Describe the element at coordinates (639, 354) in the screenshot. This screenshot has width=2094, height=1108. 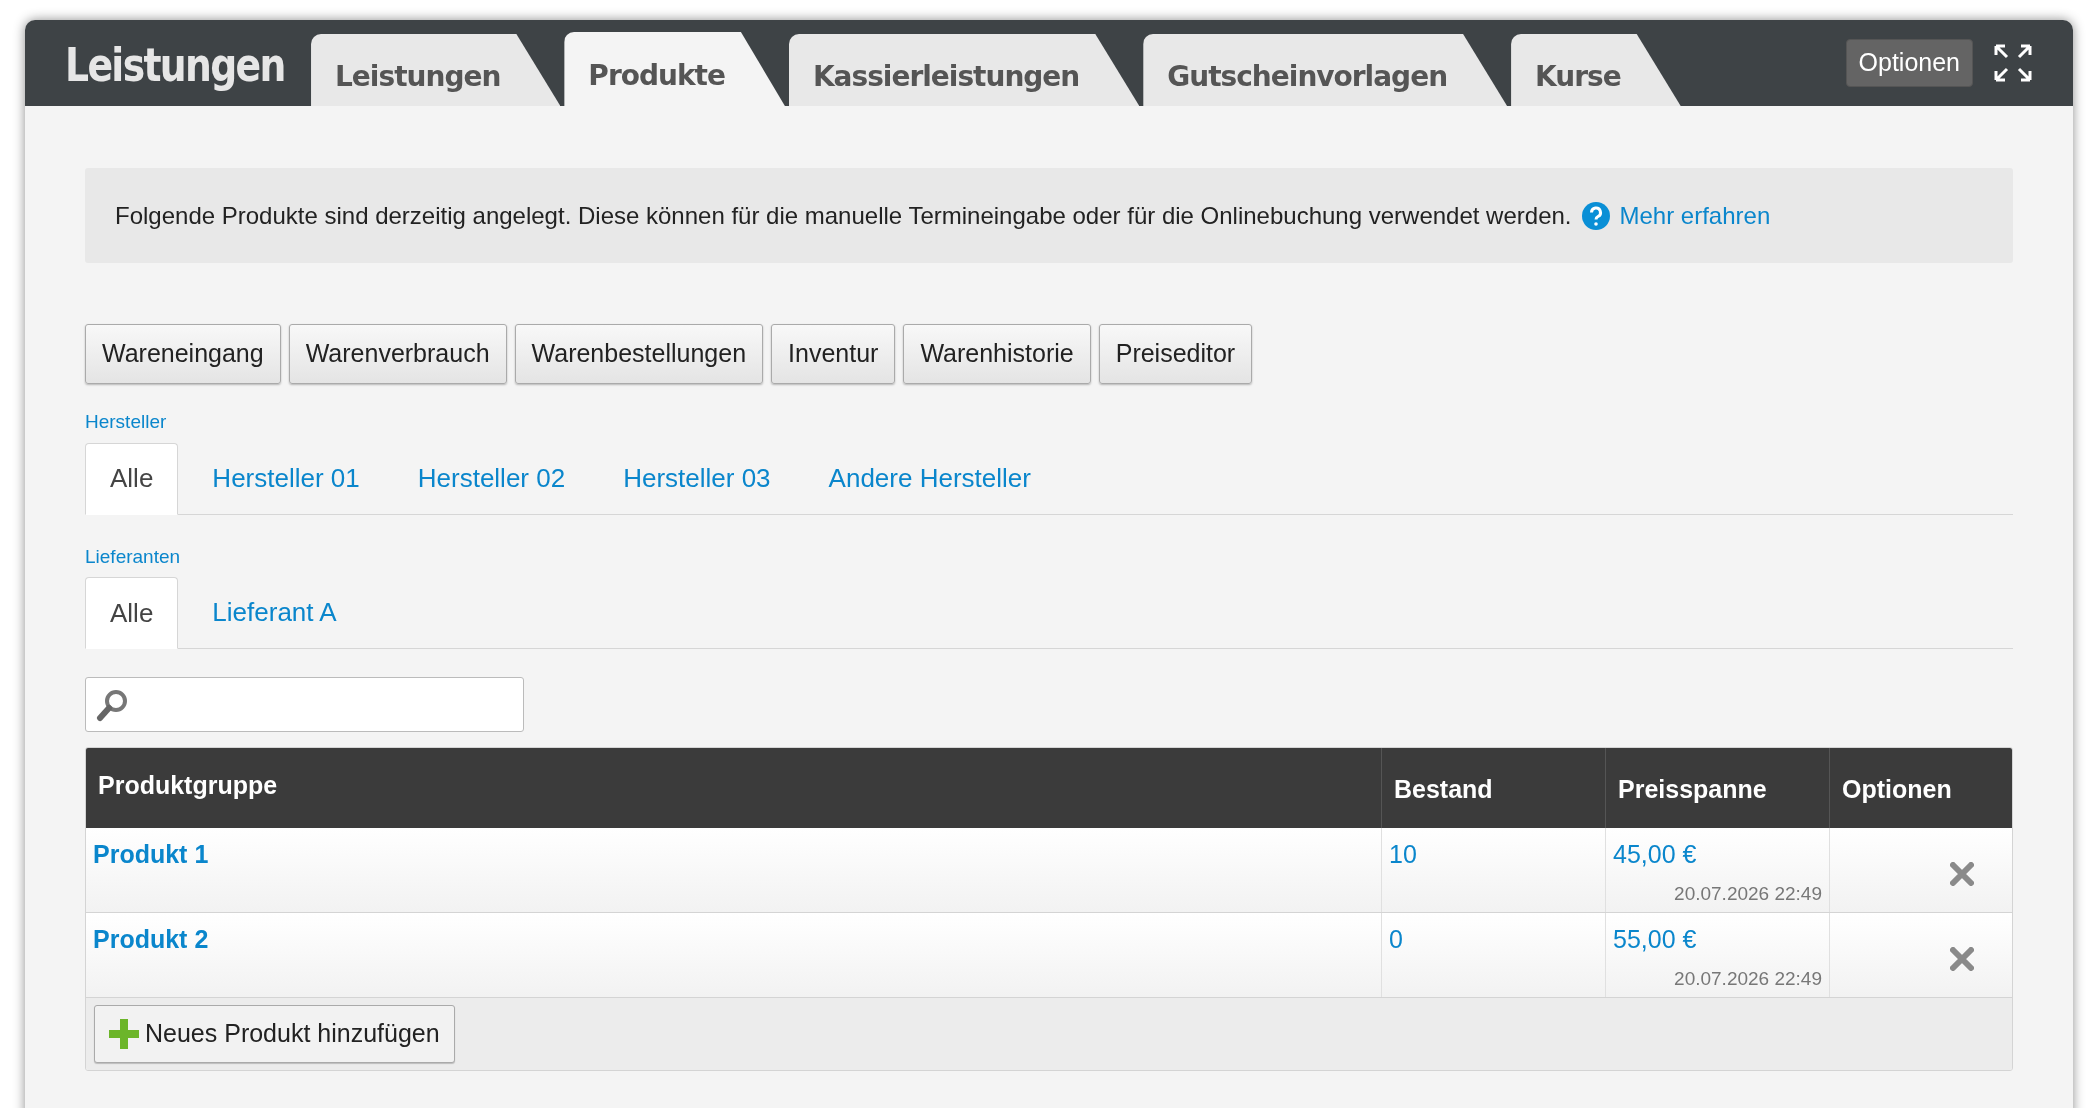
I see `toolbar-button: Warenbestellungen` at that location.